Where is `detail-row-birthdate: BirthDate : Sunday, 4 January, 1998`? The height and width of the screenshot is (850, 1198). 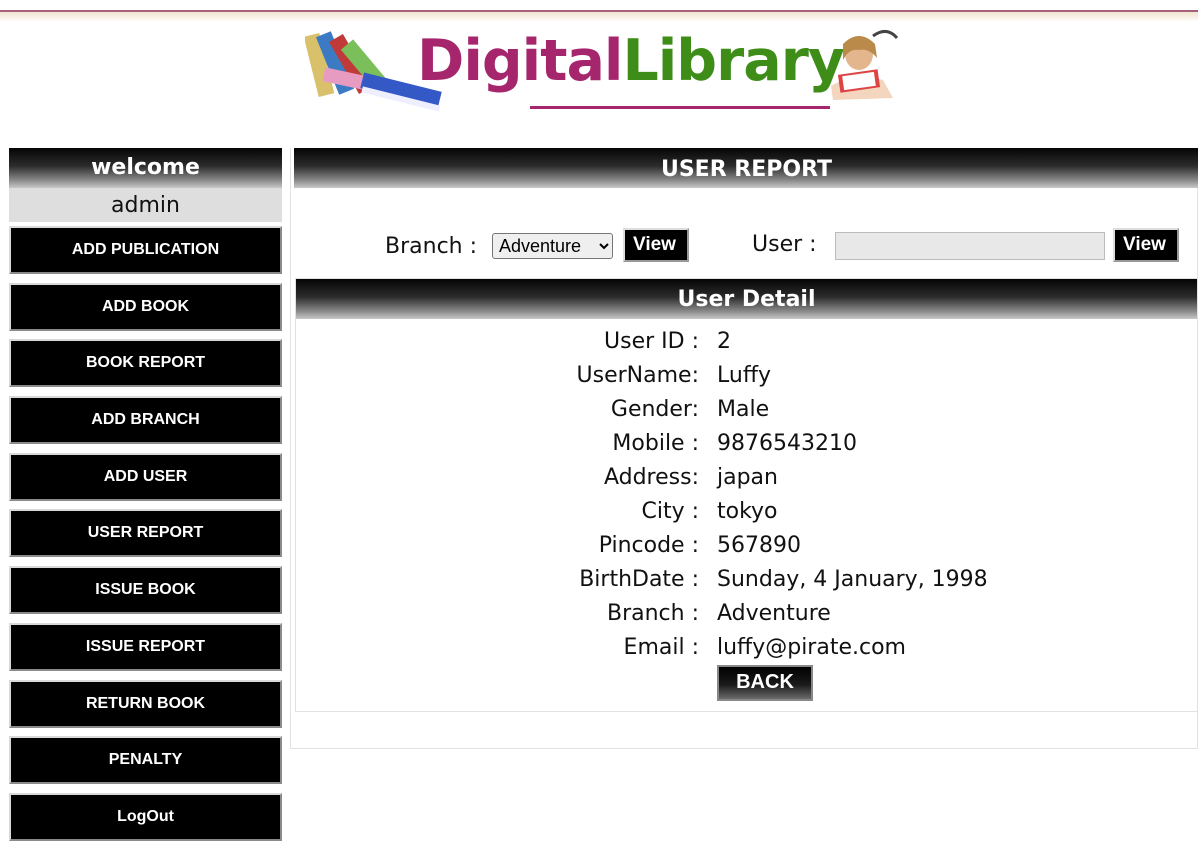
detail-row-birthdate: BirthDate : Sunday, 4 January, 1998 is located at coordinates (747, 584).